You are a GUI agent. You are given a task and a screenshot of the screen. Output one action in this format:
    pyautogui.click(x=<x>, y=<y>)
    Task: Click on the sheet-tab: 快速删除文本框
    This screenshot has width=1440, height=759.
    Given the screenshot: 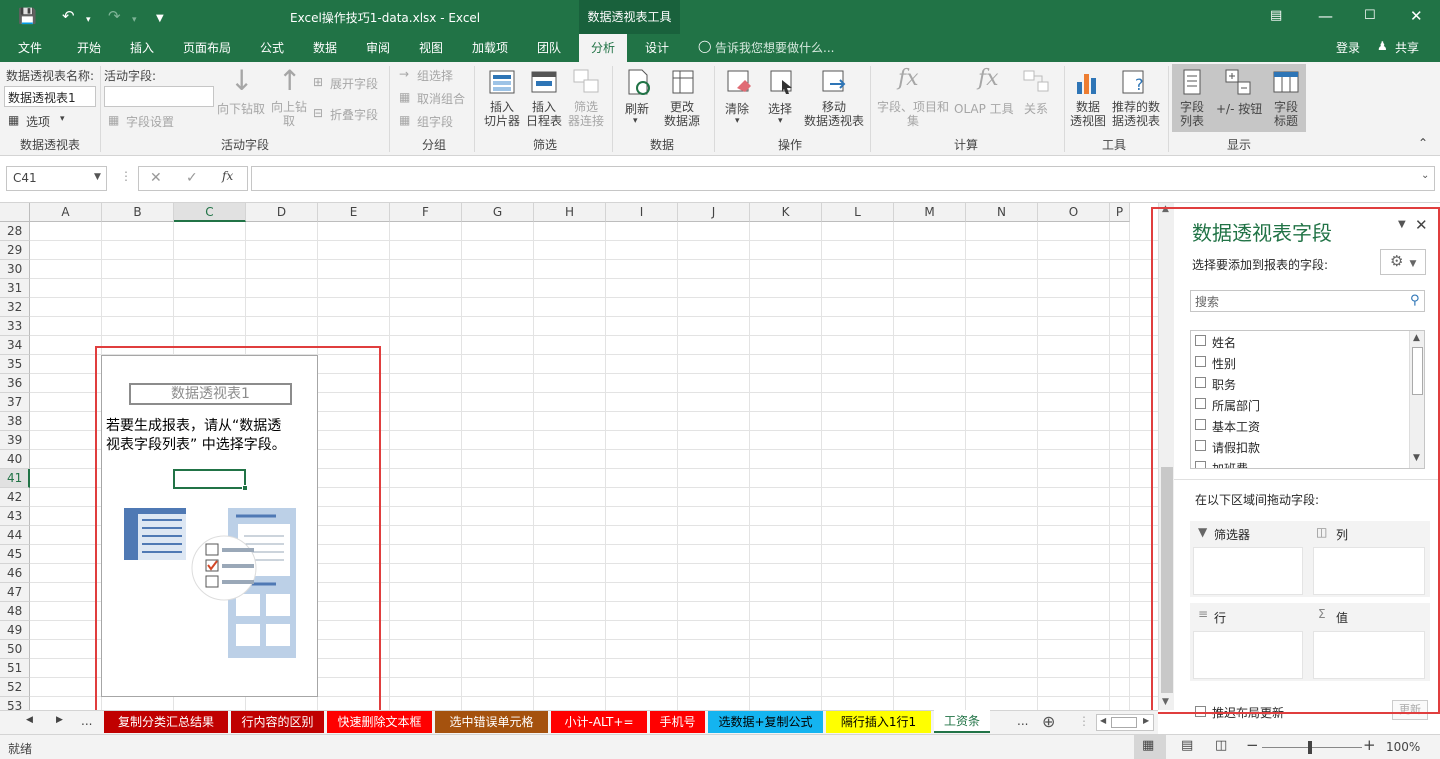 What is the action you would take?
    pyautogui.click(x=379, y=722)
    